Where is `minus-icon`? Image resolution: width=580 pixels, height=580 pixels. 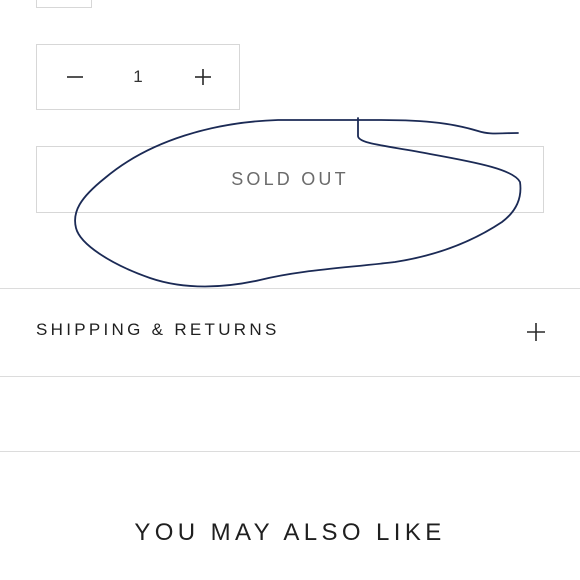 minus-icon is located at coordinates (75, 77).